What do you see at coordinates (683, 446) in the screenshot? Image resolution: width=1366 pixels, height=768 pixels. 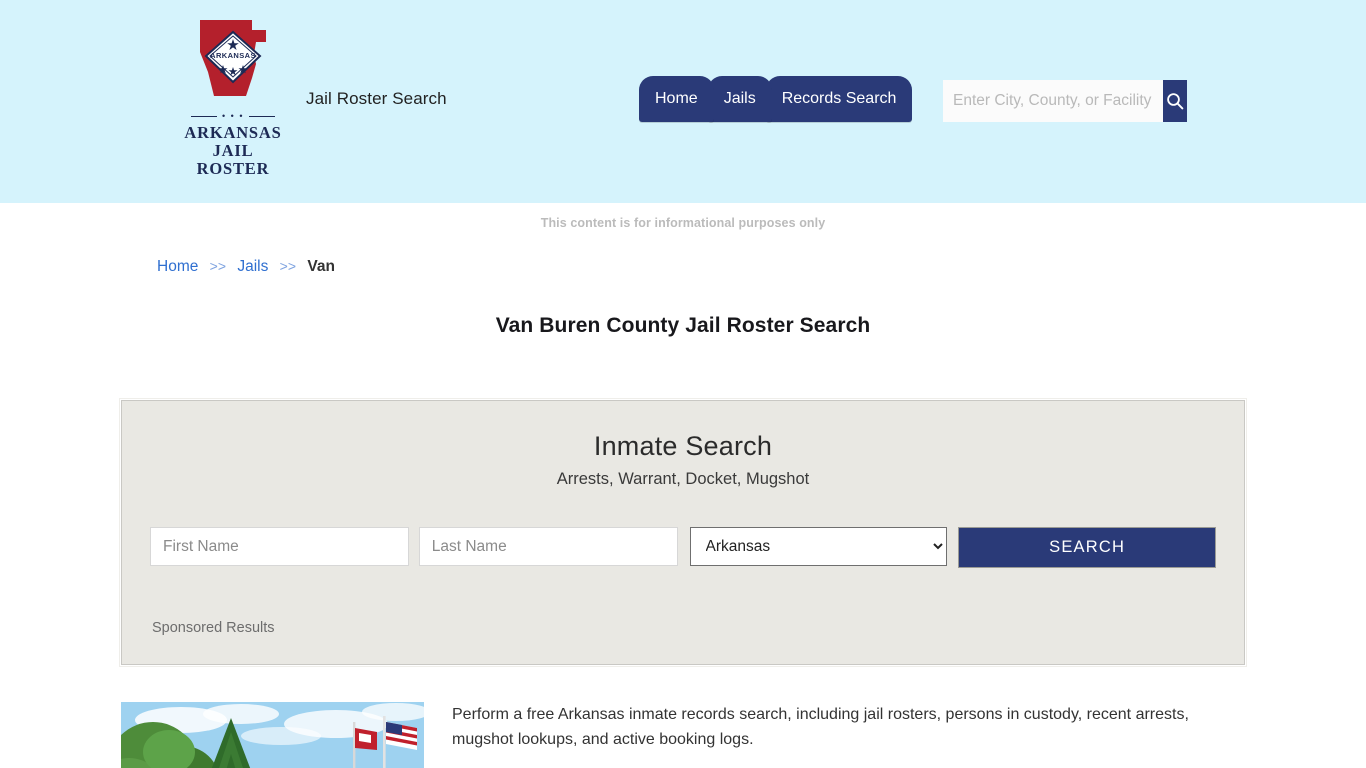 I see `panel-title: Inmate Search` at bounding box center [683, 446].